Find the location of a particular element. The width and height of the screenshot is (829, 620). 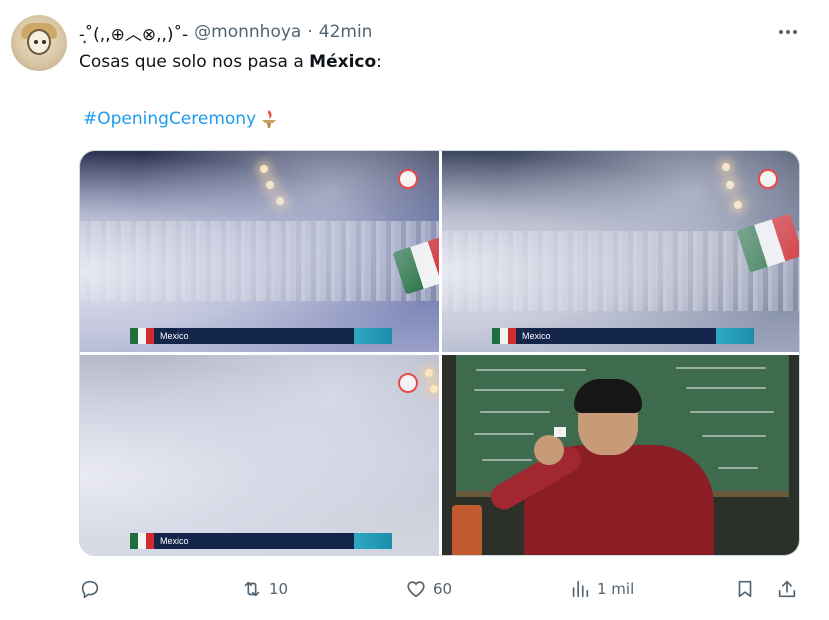

like-button: 60 is located at coordinates (428, 589).